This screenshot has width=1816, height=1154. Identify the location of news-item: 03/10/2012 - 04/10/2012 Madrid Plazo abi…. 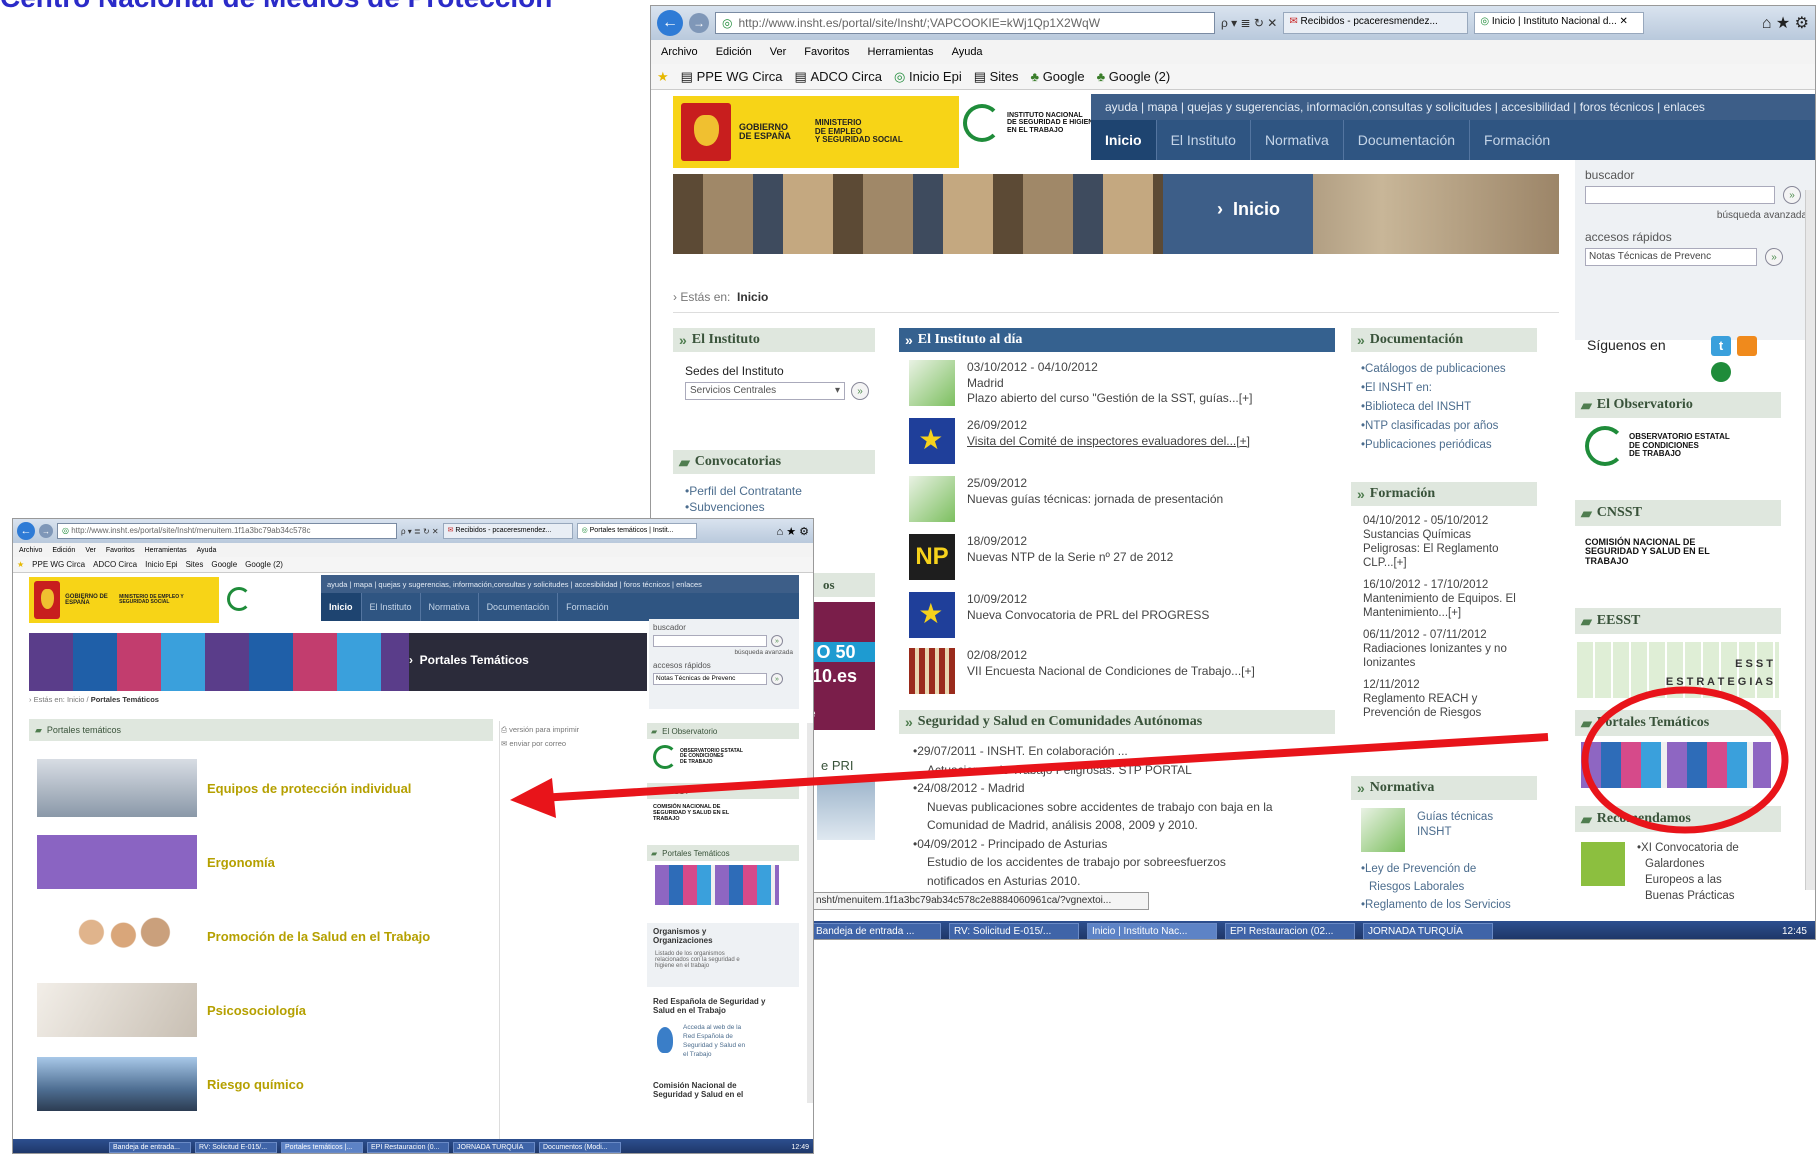
(1109, 383).